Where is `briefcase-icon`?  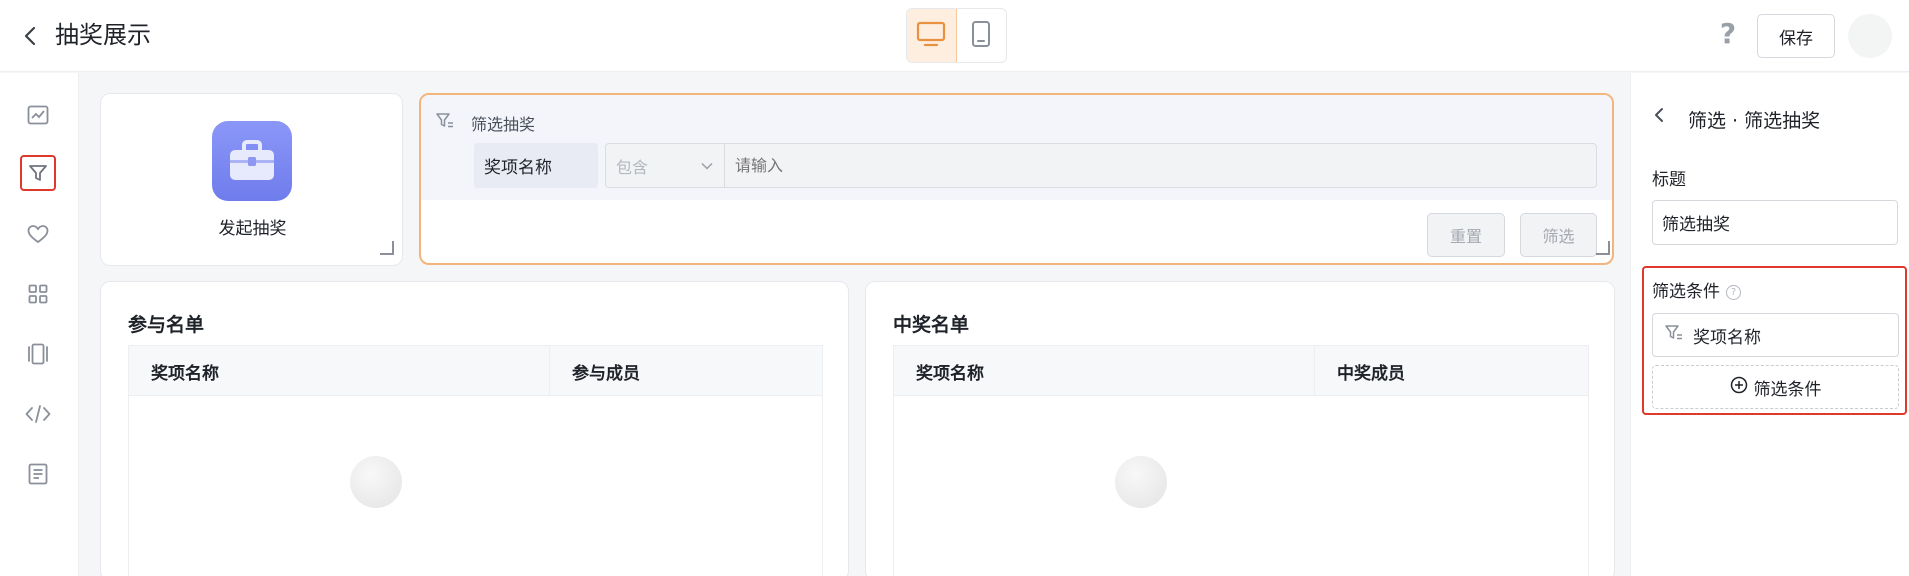
briefcase-icon is located at coordinates (252, 161).